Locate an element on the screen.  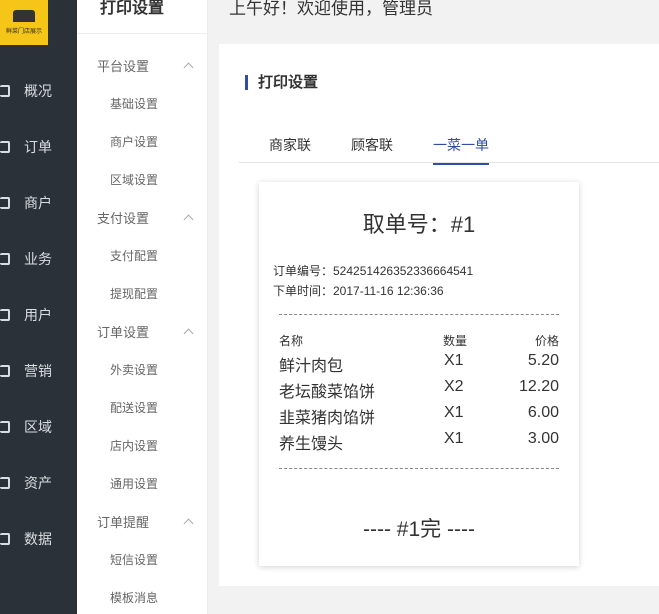
nav-item-assets: 资产 is located at coordinates (38, 483).